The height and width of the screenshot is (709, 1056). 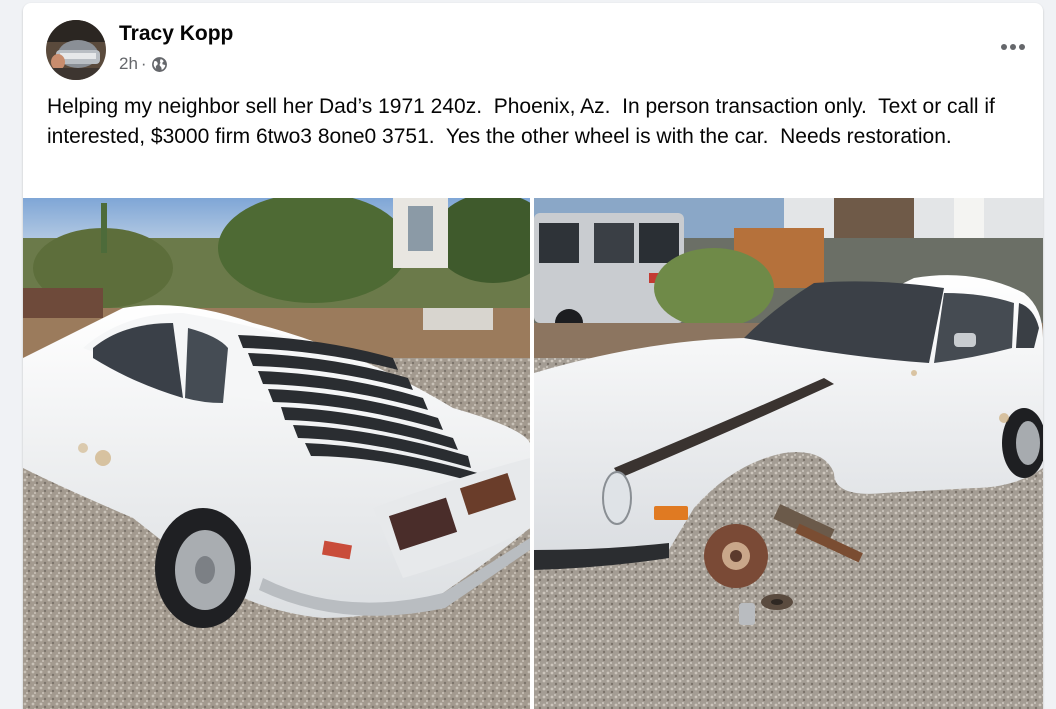 What do you see at coordinates (1004, 47) in the screenshot?
I see `more-horizontal-icon` at bounding box center [1004, 47].